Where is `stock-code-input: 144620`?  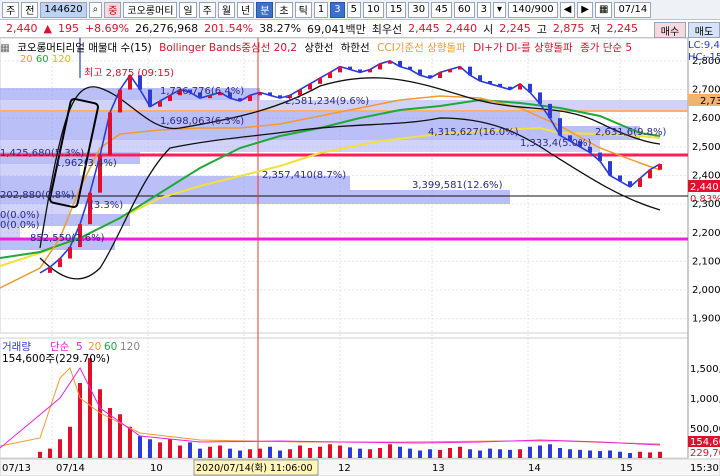
stock-code-input: 144620 is located at coordinates (63, 9).